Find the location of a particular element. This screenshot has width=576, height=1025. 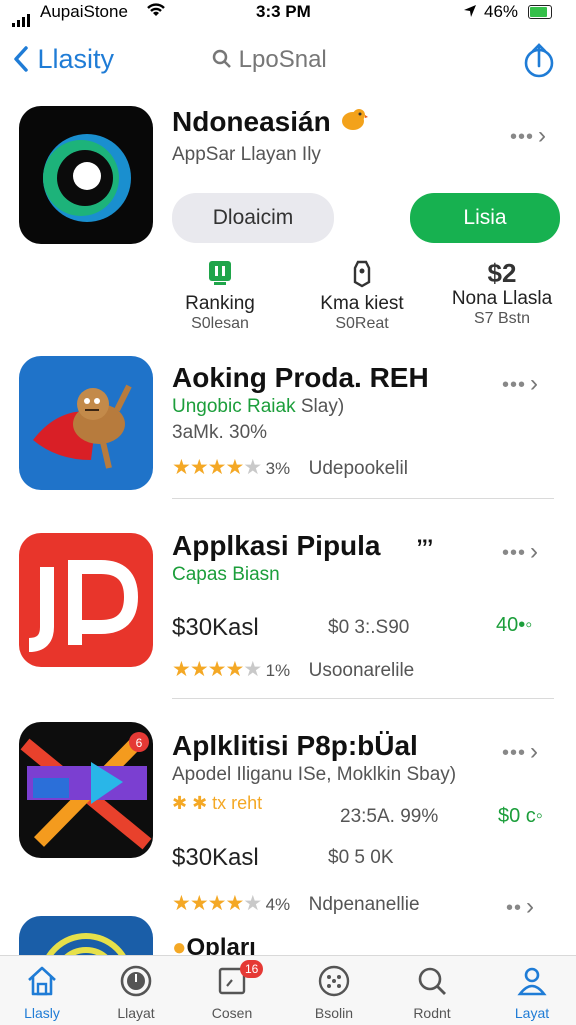

status-bar: AupaiStone 3:3 PM 46% is located at coordinates (288, 13).